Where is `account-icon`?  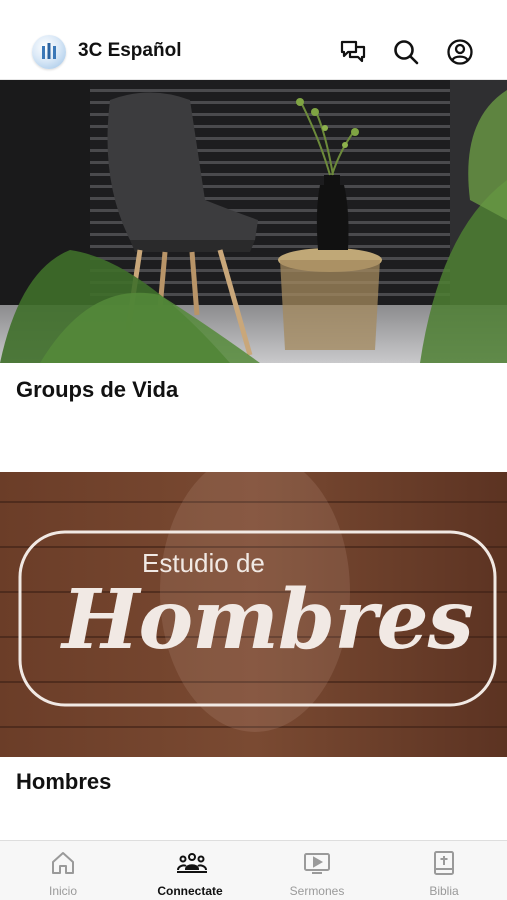 account-icon is located at coordinates (460, 52).